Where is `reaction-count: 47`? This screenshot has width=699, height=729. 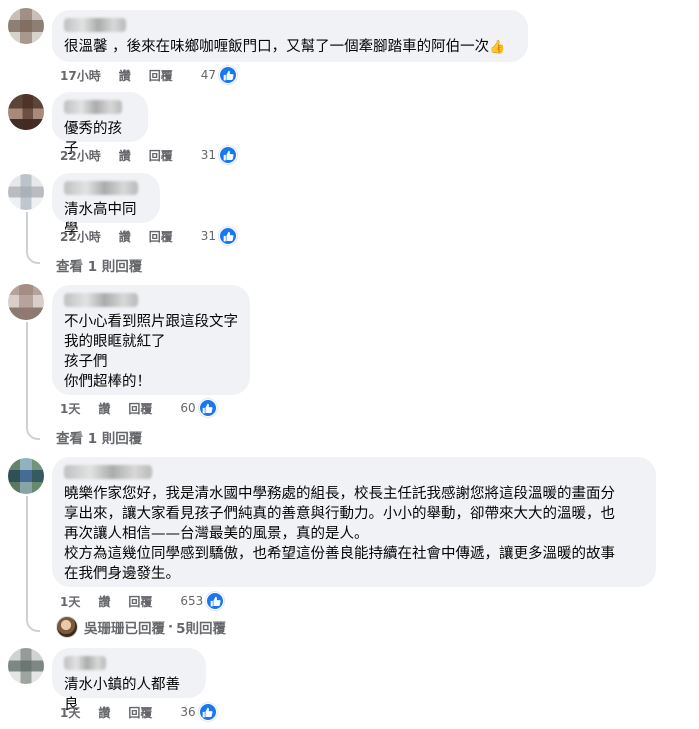 reaction-count: 47 is located at coordinates (208, 75).